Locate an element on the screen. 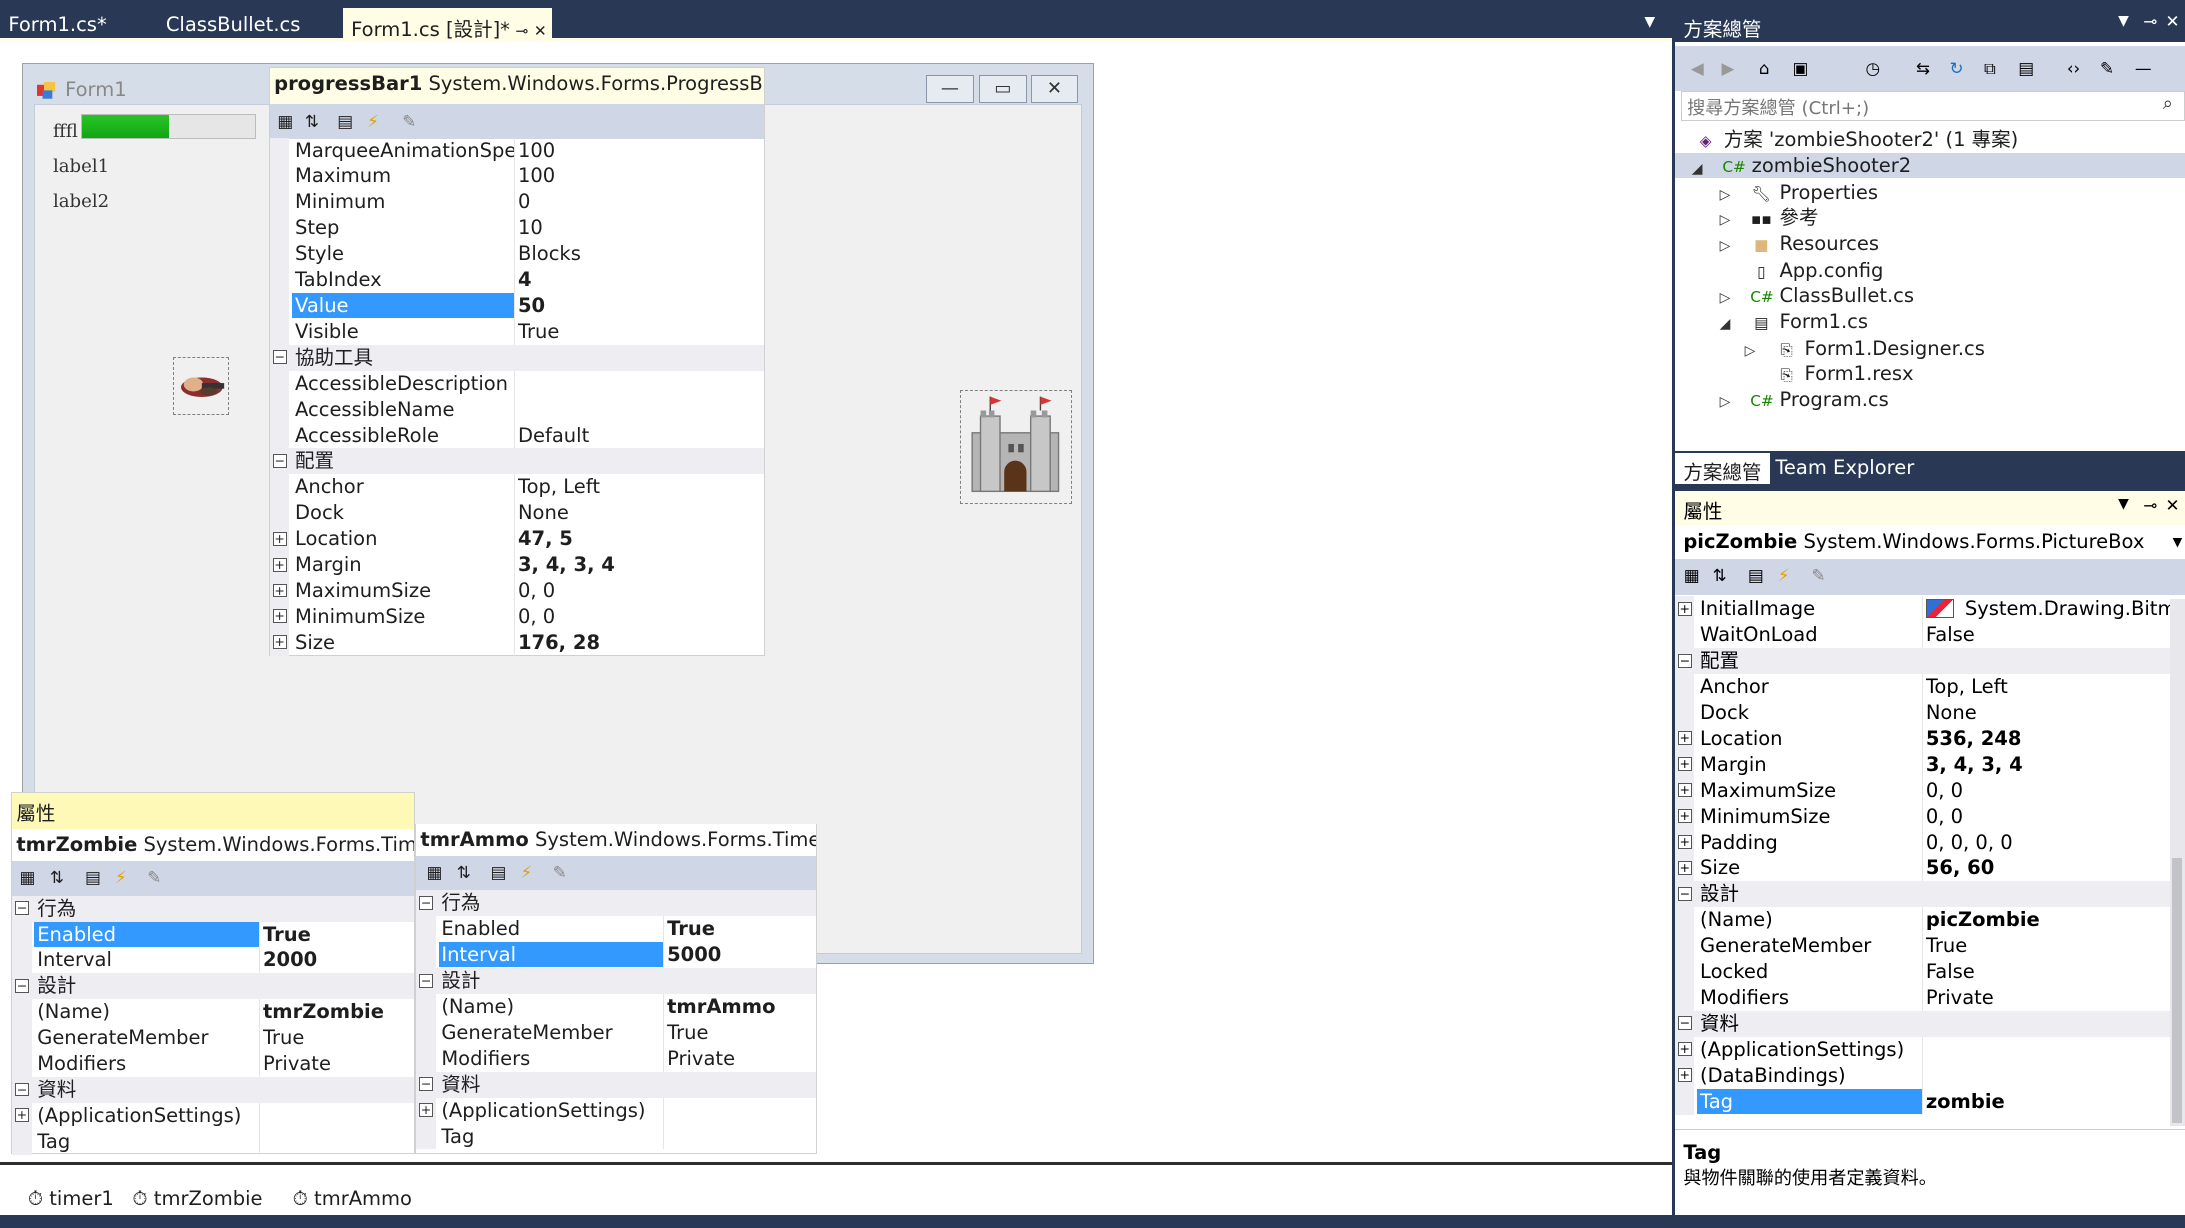 The width and height of the screenshot is (2185, 1228). sync-icon: ⇆ is located at coordinates (1923, 68).